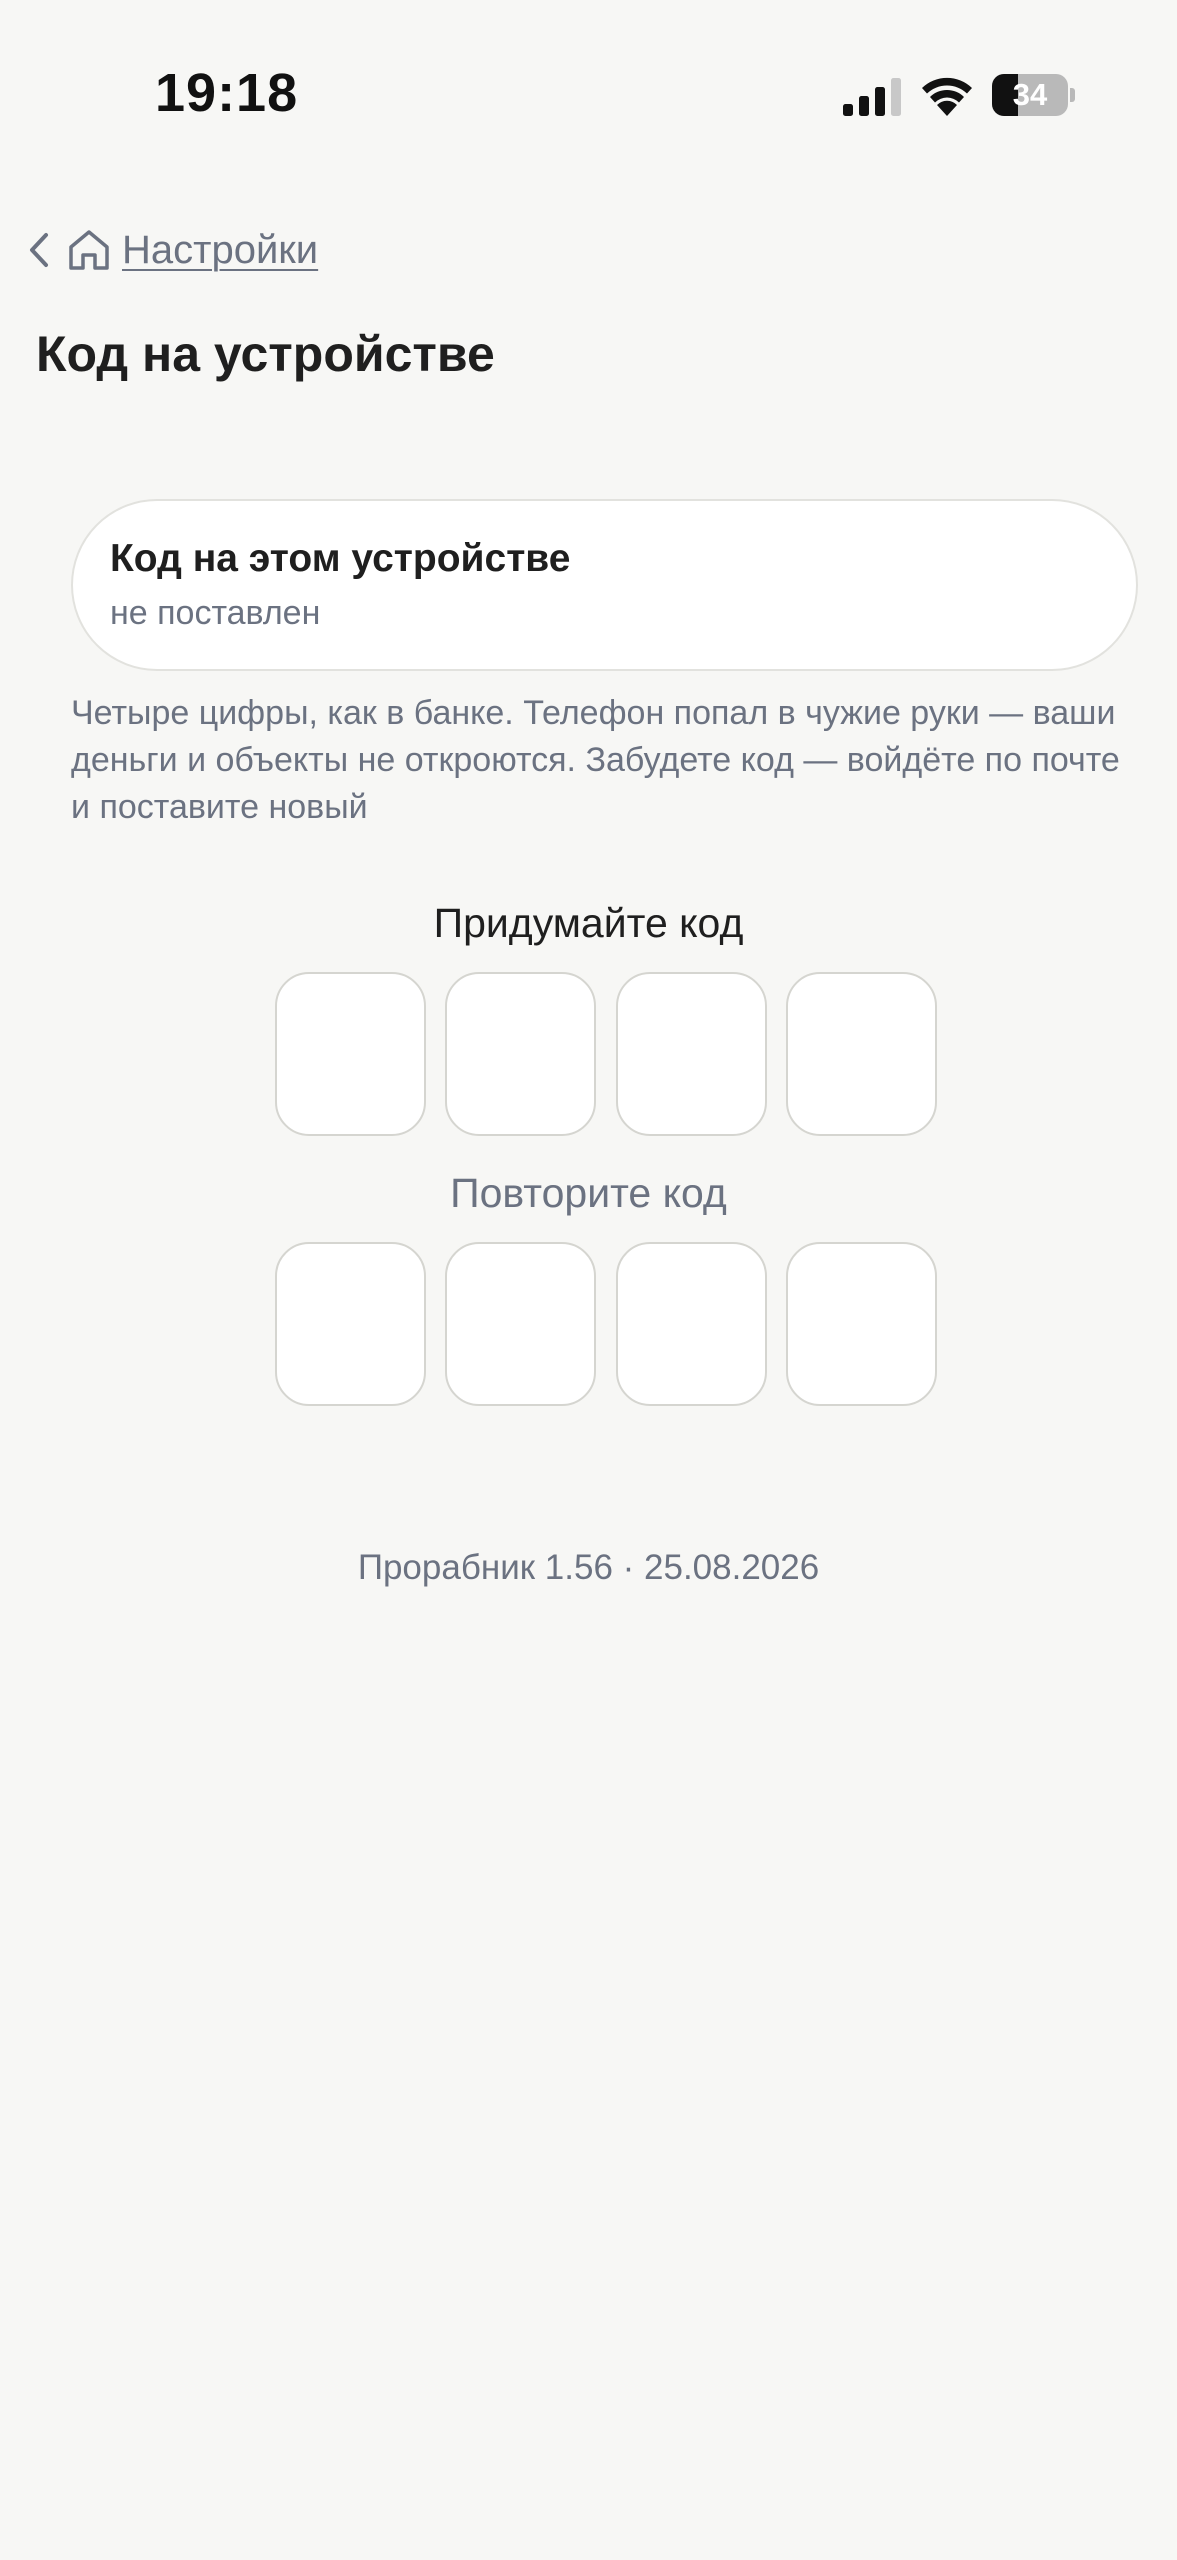 The height and width of the screenshot is (2560, 1177). I want to click on battery-cap, so click(1072, 95).